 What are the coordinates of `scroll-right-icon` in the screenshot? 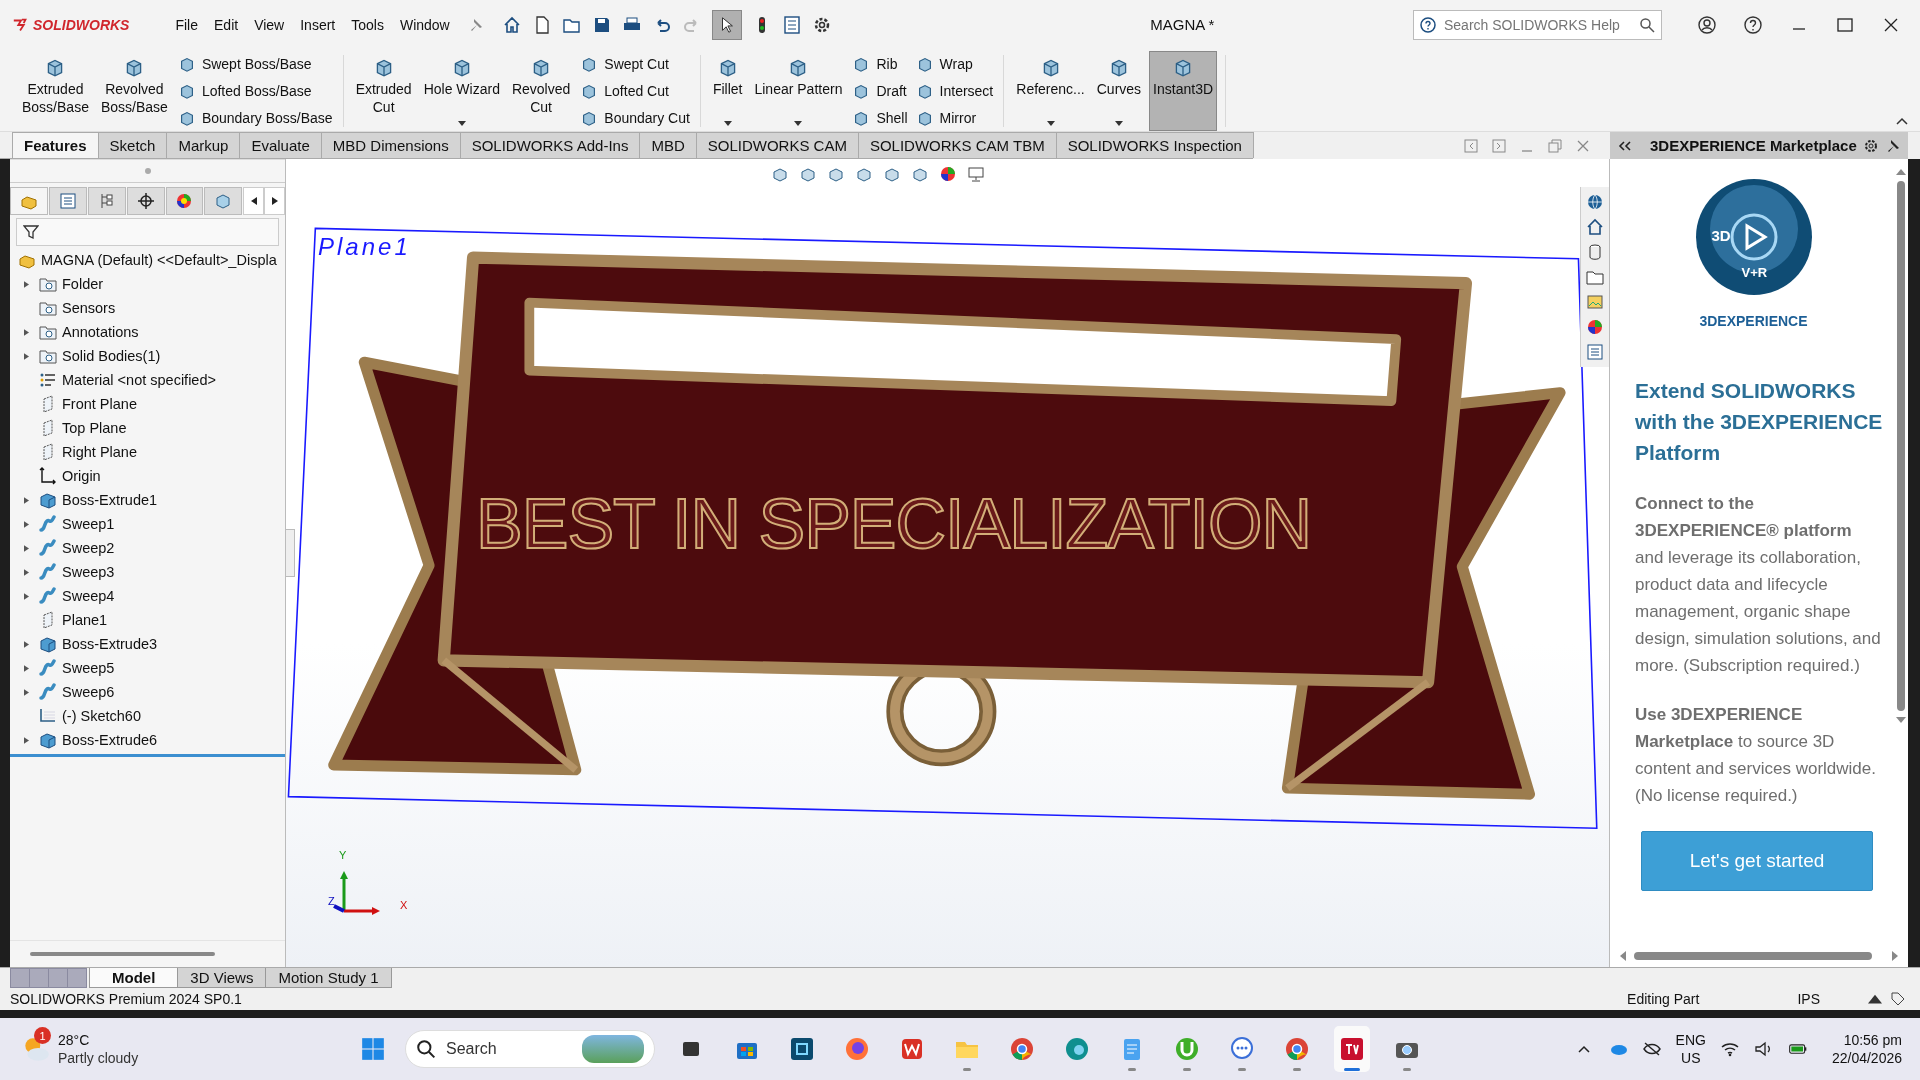 It's located at (1895, 956).